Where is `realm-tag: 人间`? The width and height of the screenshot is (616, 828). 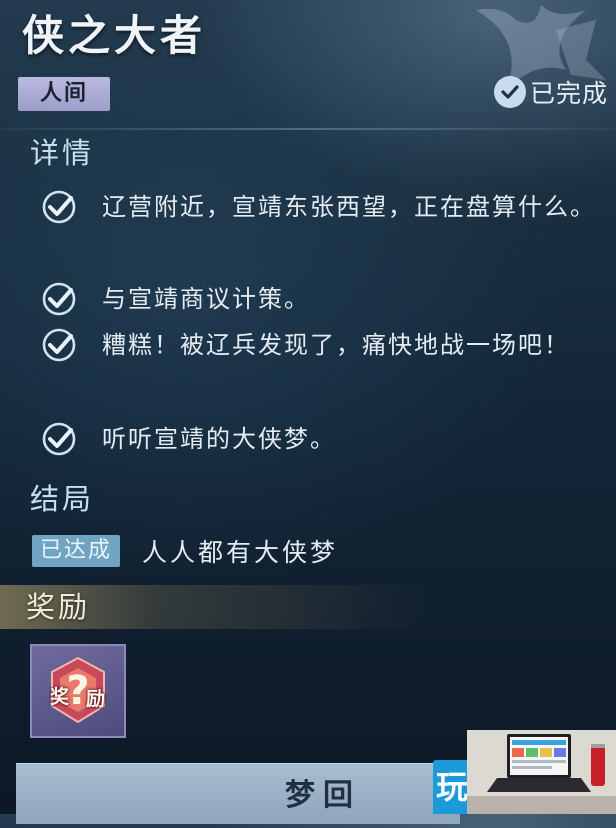
realm-tag: 人间 is located at coordinates (64, 94).